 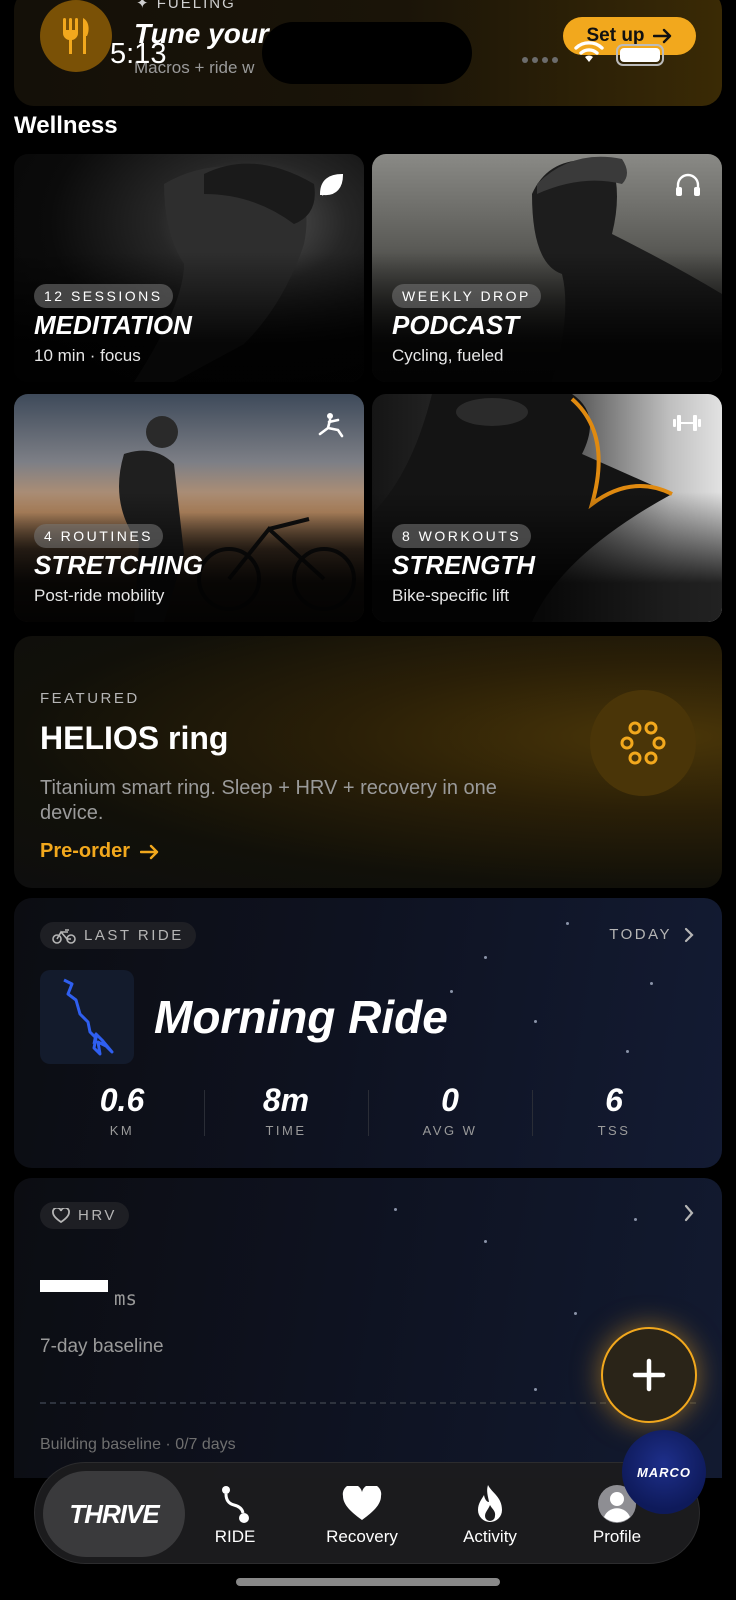 I want to click on podcast-tile: WEEKLY DROP PODCAST Cycling, fueled, so click(x=547, y=268).